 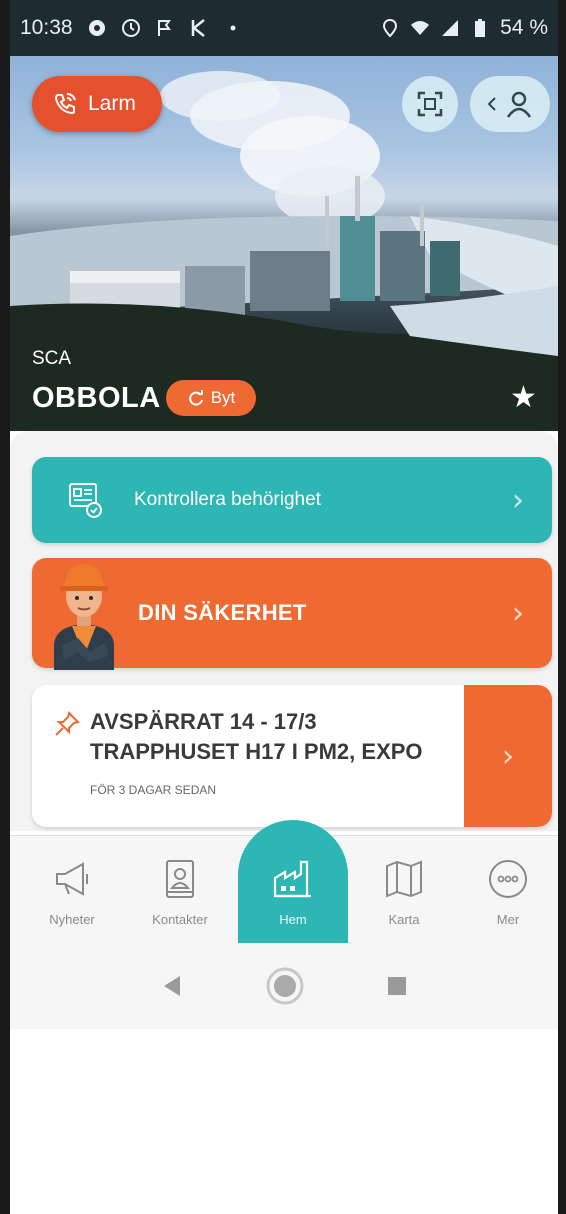 I want to click on back-icon, so click(x=172, y=986).